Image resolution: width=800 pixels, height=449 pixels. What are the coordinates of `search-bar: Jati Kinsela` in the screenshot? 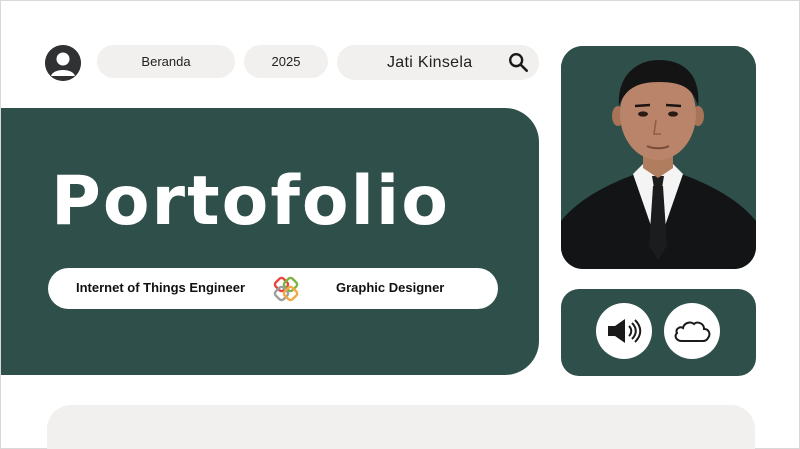 It's located at (438, 62).